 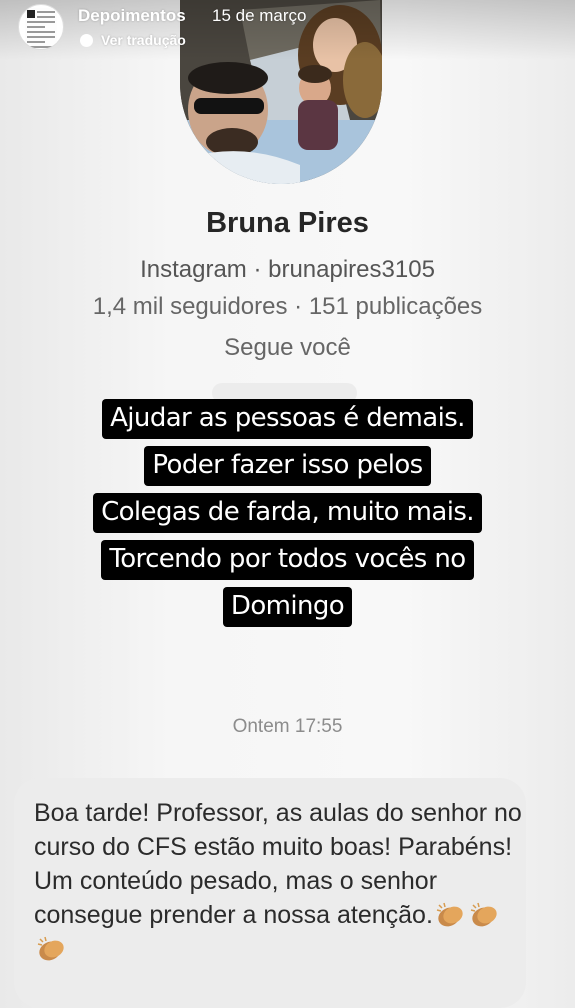 I want to click on story-account-name: Depoimentos, so click(x=132, y=16).